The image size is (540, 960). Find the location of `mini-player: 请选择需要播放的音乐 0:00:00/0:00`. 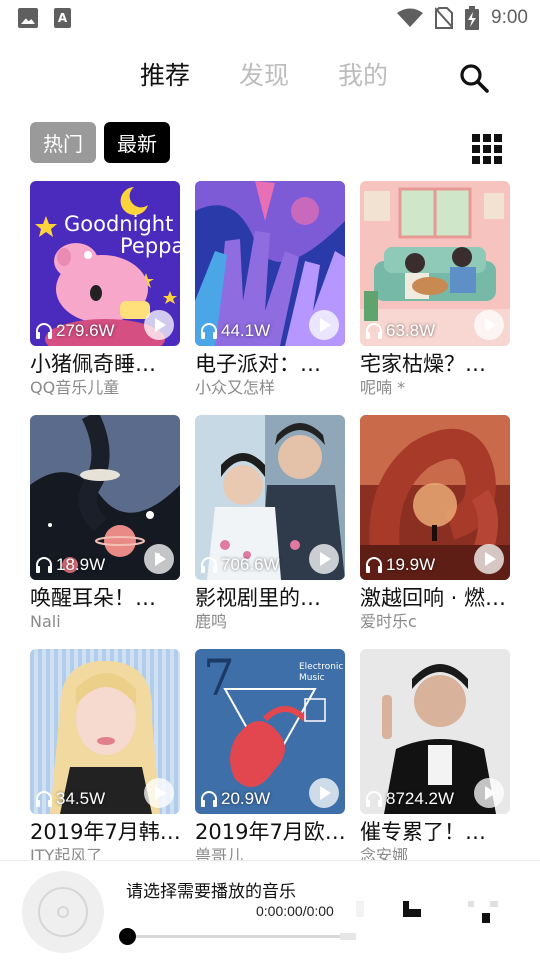

mini-player: 请选择需要播放的音乐 0:00:00/0:00 is located at coordinates (270, 910).